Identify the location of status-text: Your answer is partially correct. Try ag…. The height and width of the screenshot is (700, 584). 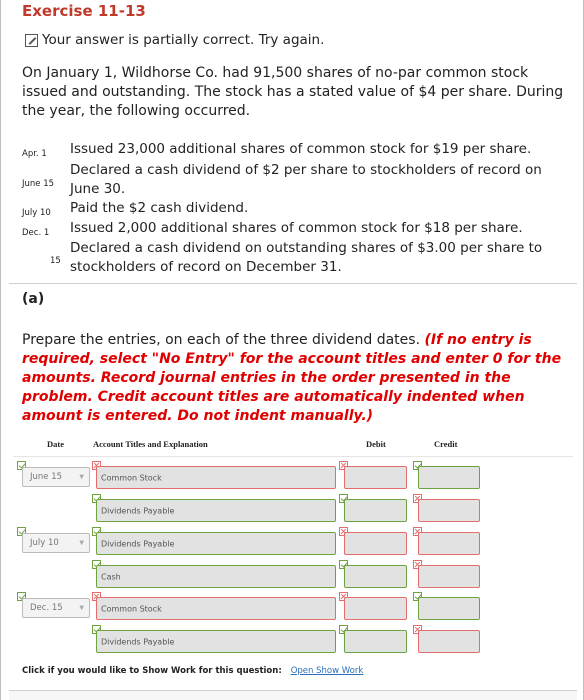
(183, 40).